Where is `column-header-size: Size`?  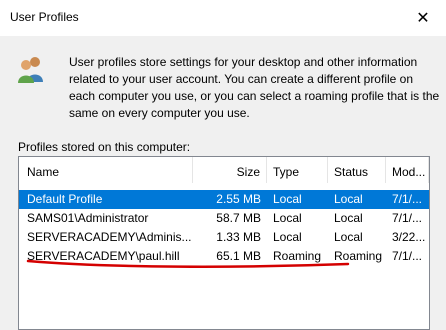
column-header-size: Size is located at coordinates (230, 170).